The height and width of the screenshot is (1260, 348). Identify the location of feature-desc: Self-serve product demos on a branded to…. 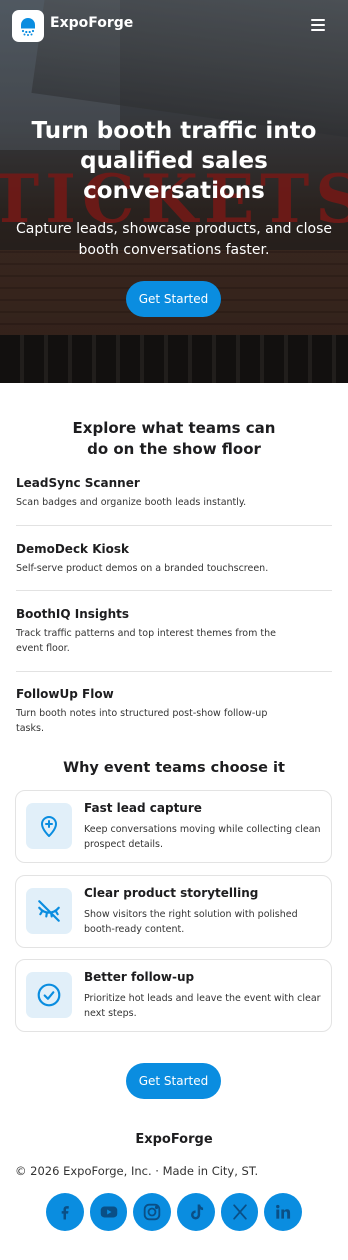
(142, 568).